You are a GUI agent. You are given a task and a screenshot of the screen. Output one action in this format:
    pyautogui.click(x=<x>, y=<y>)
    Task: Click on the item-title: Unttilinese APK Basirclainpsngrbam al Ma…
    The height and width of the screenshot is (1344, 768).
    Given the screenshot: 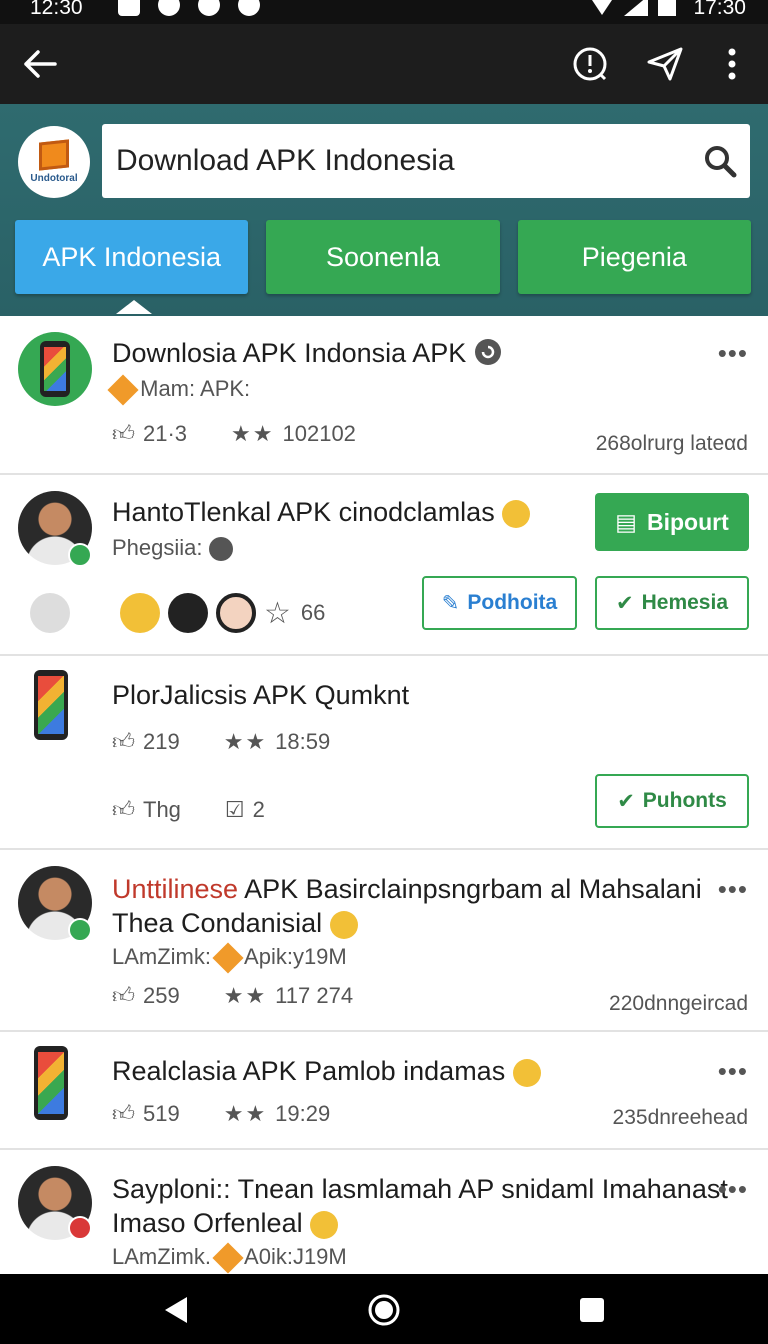 What is the action you would take?
    pyautogui.click(x=407, y=889)
    